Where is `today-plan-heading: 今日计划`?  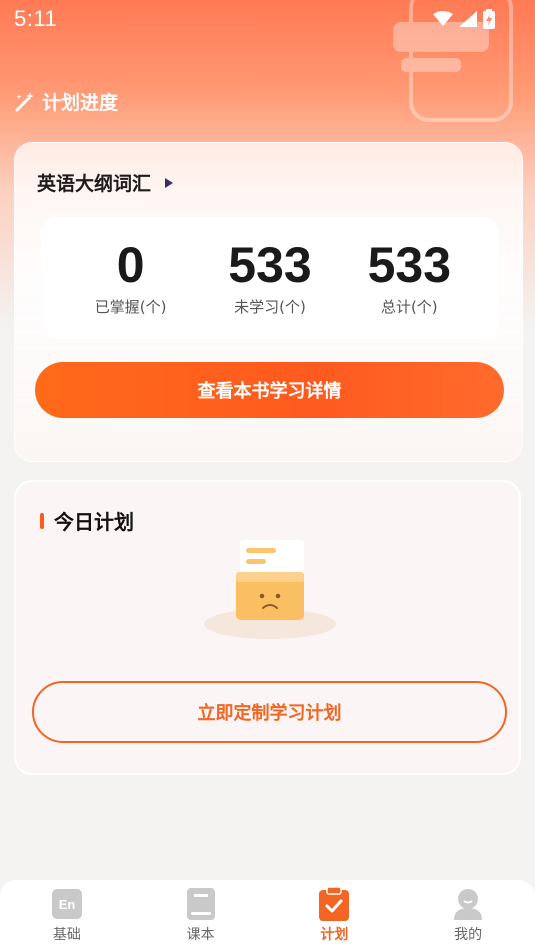 today-plan-heading: 今日计划 is located at coordinates (87, 520).